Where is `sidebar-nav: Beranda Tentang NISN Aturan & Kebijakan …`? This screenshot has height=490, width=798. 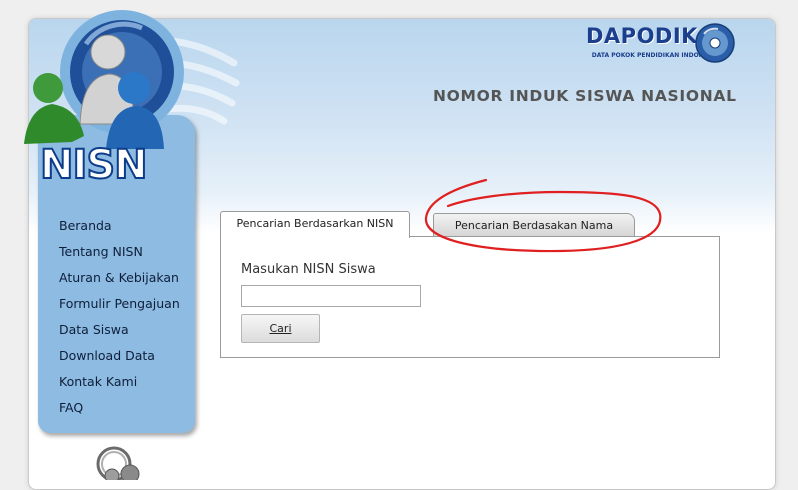
sidebar-nav: Beranda Tentang NISN Aturan & Kebijakan … is located at coordinates (119, 317).